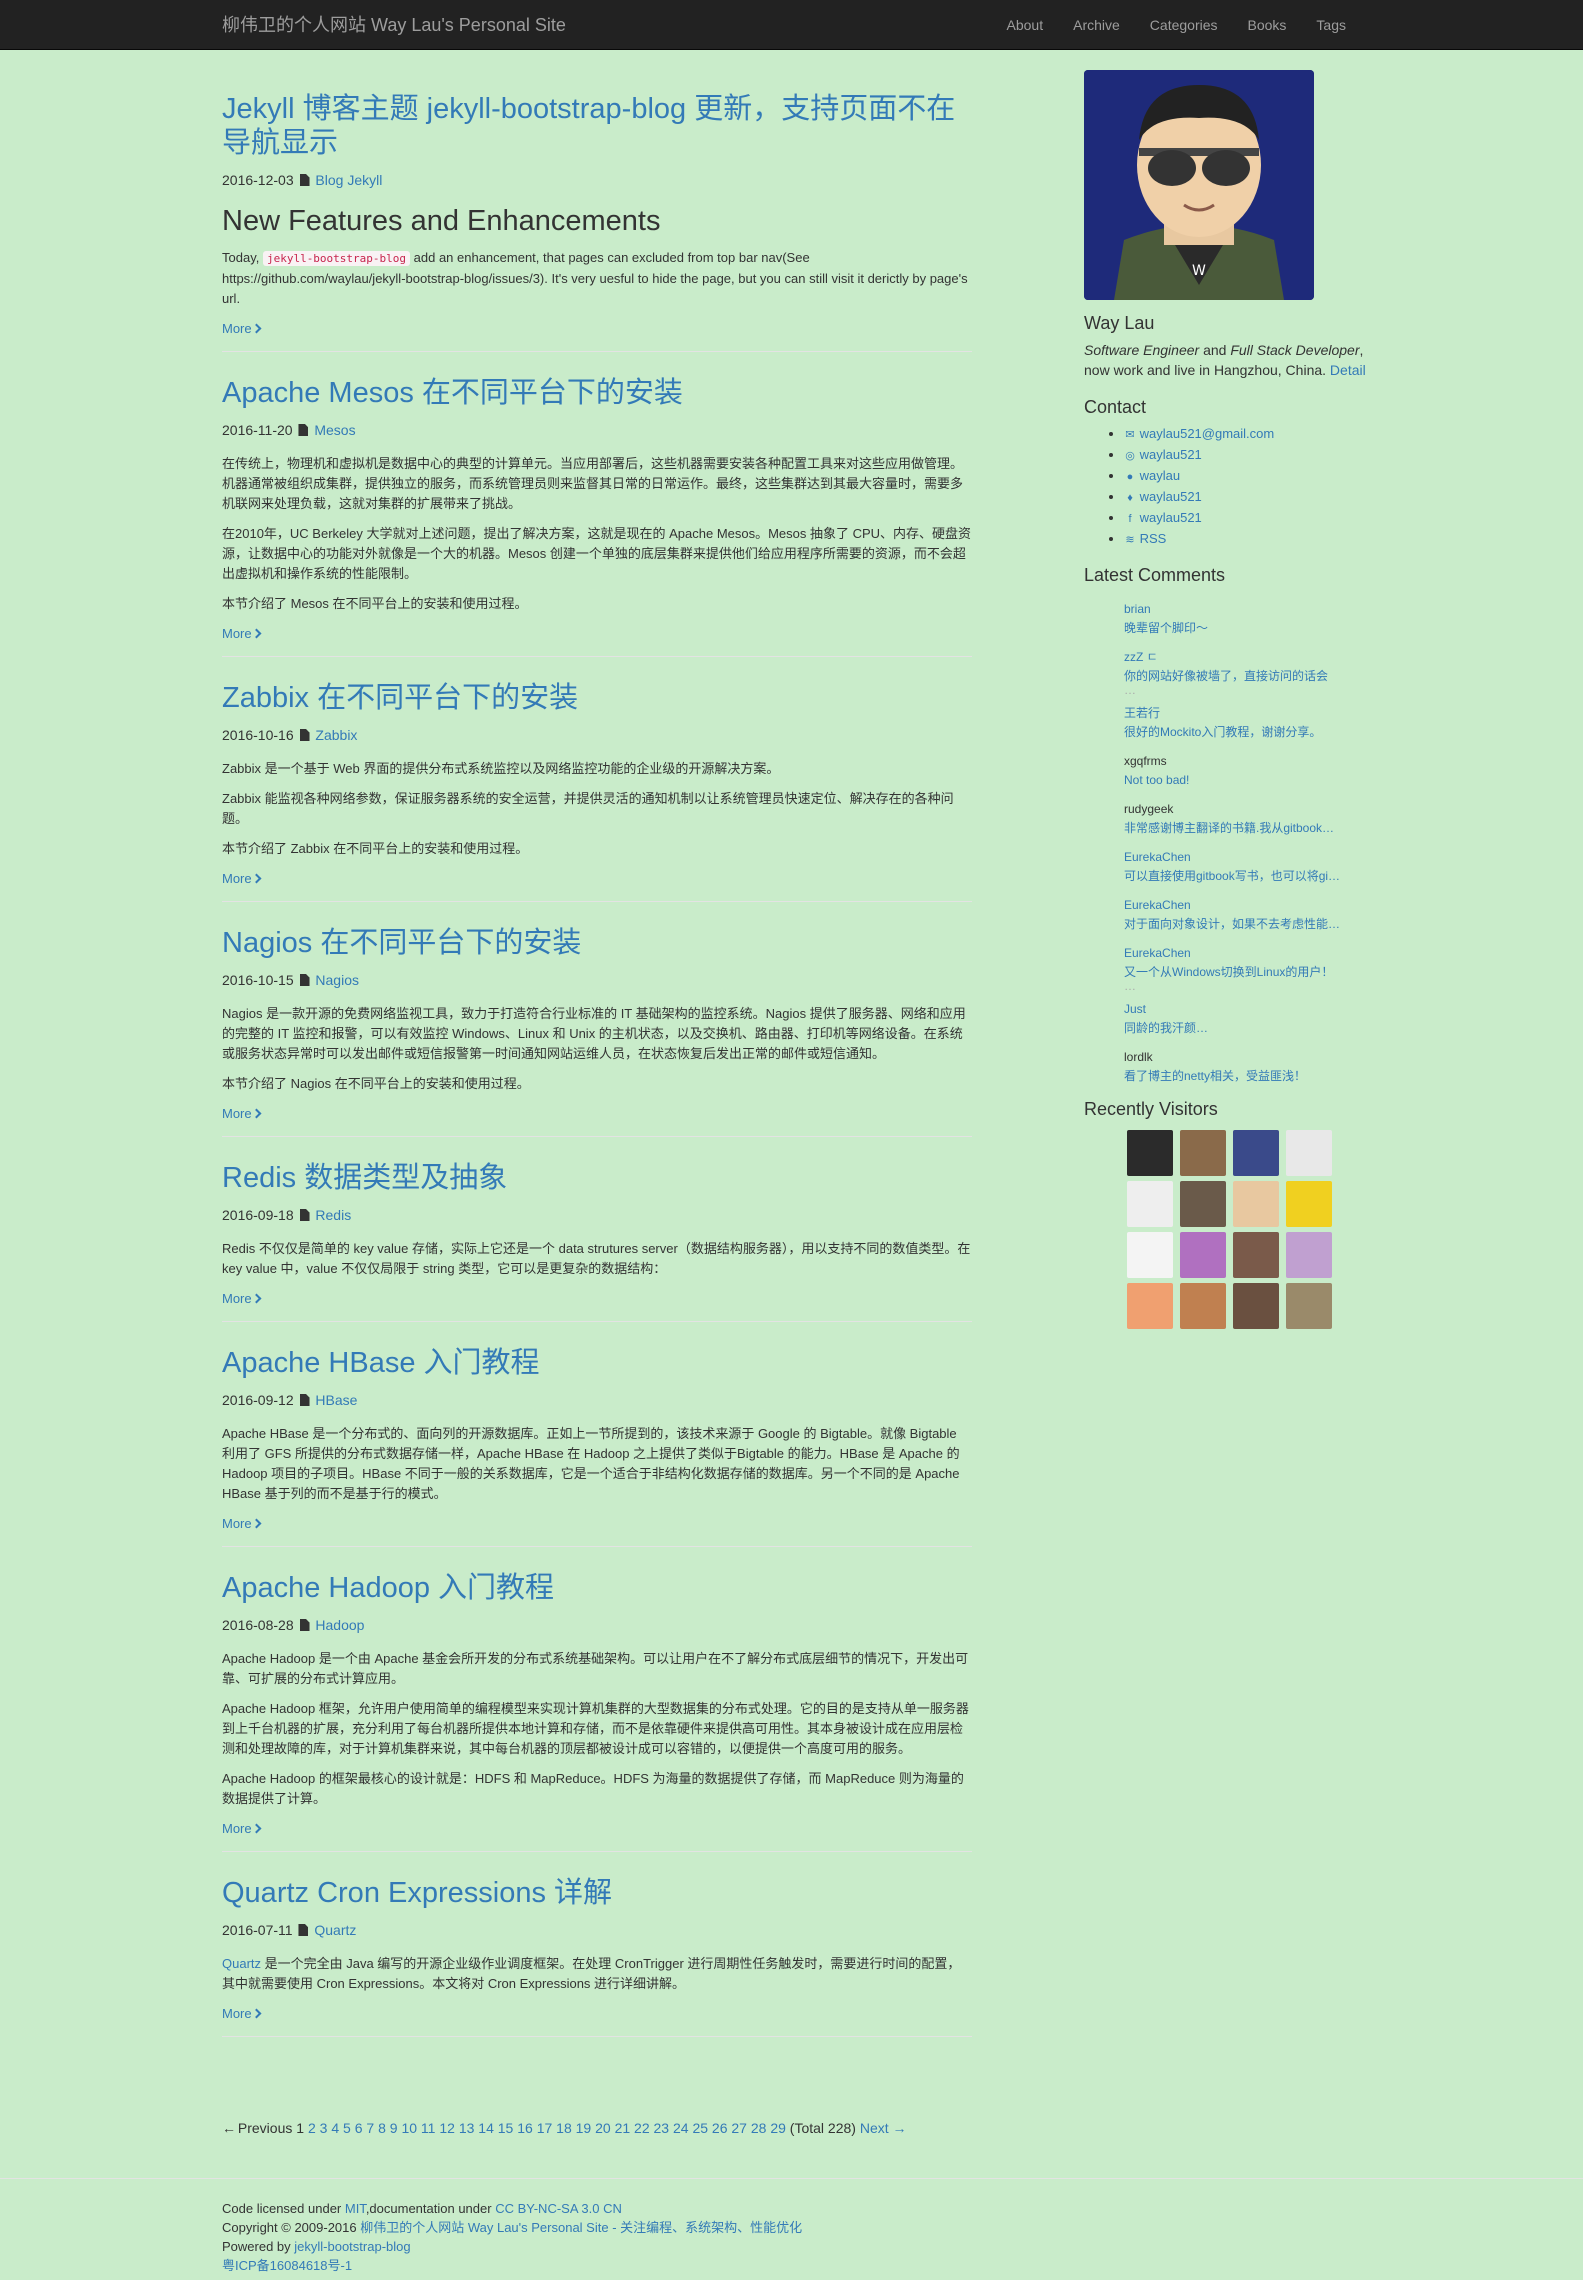 Image resolution: width=1583 pixels, height=2280 pixels. I want to click on pager-page-link: 13, so click(467, 2128).